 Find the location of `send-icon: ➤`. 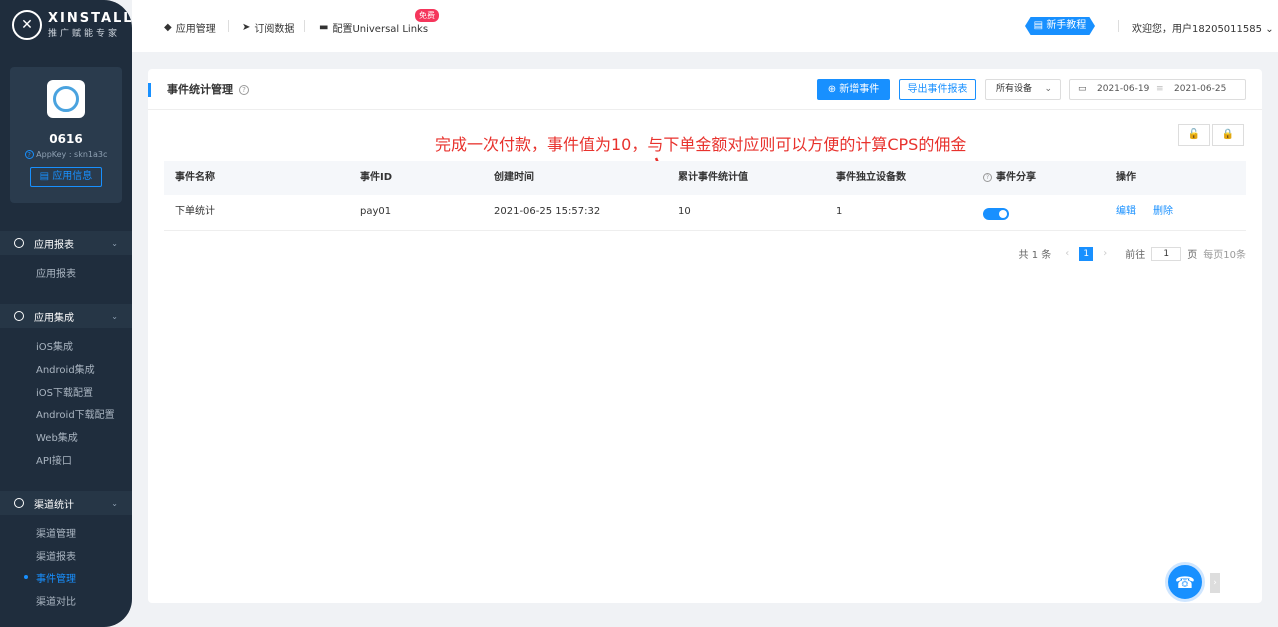

send-icon: ➤ is located at coordinates (246, 27).